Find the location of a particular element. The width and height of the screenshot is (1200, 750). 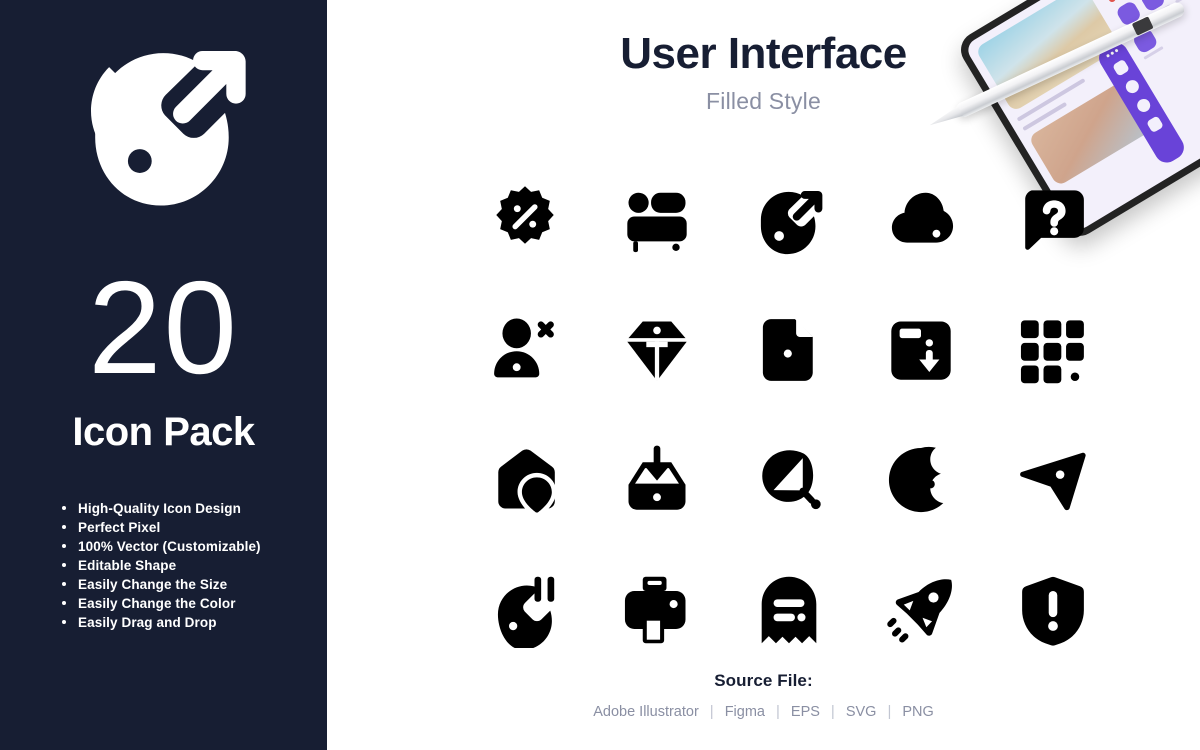

icon-cell-shield-alert is located at coordinates (1053, 610).